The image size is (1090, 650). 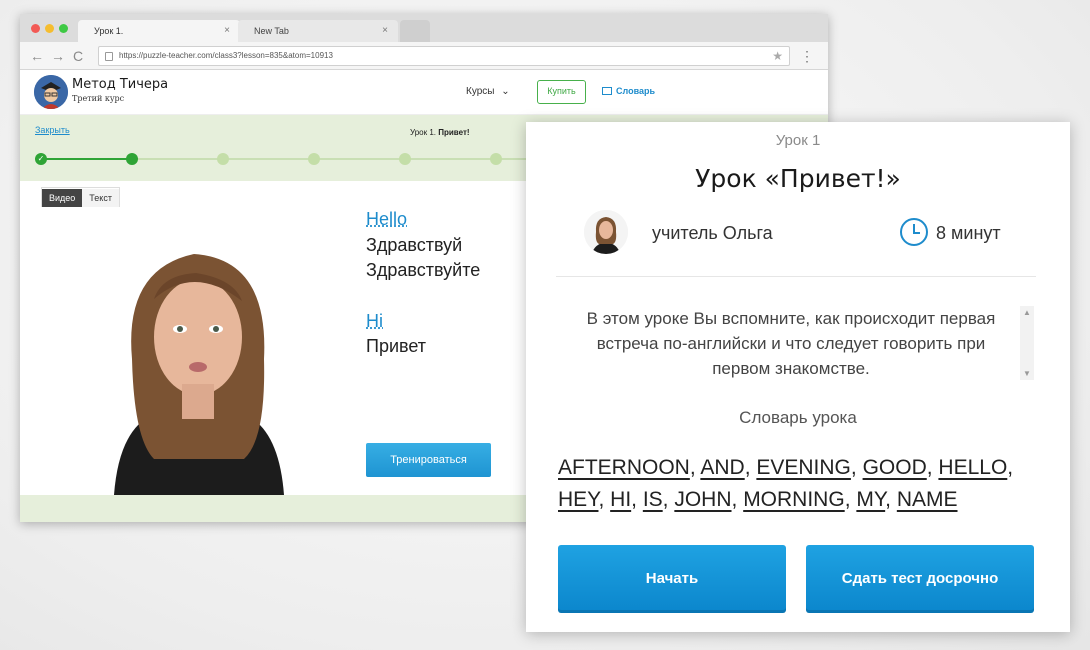 What do you see at coordinates (415, 31) in the screenshot?
I see `new-tab-button` at bounding box center [415, 31].